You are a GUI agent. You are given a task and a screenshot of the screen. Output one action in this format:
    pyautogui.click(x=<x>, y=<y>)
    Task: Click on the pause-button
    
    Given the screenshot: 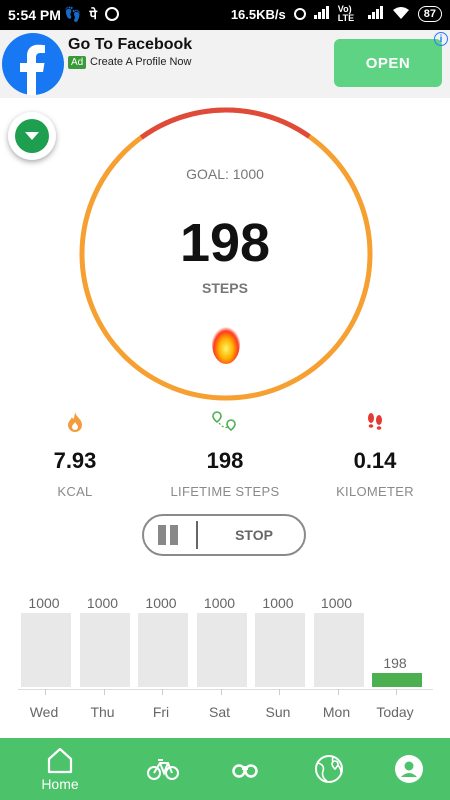 What is the action you would take?
    pyautogui.click(x=172, y=536)
    